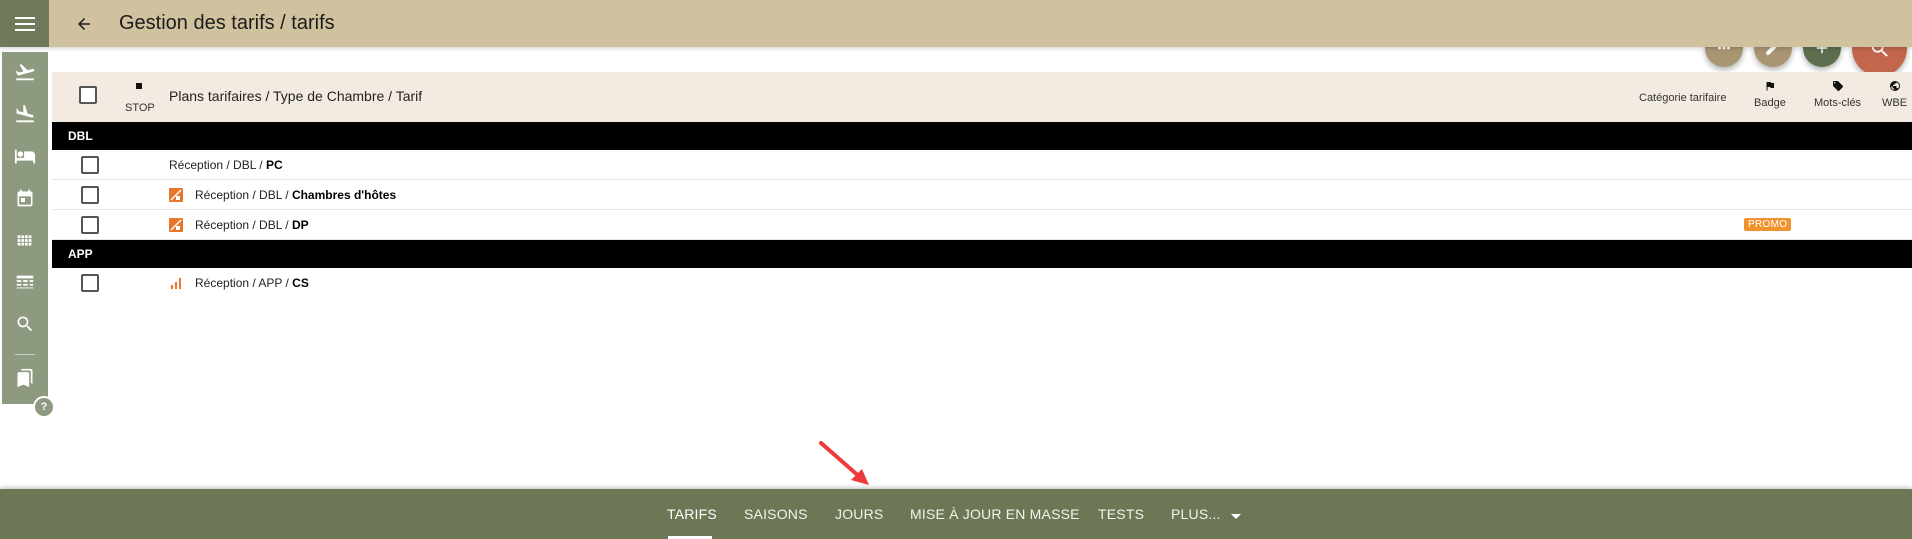 This screenshot has height=539, width=1912. I want to click on bed-icon, so click(25, 156).